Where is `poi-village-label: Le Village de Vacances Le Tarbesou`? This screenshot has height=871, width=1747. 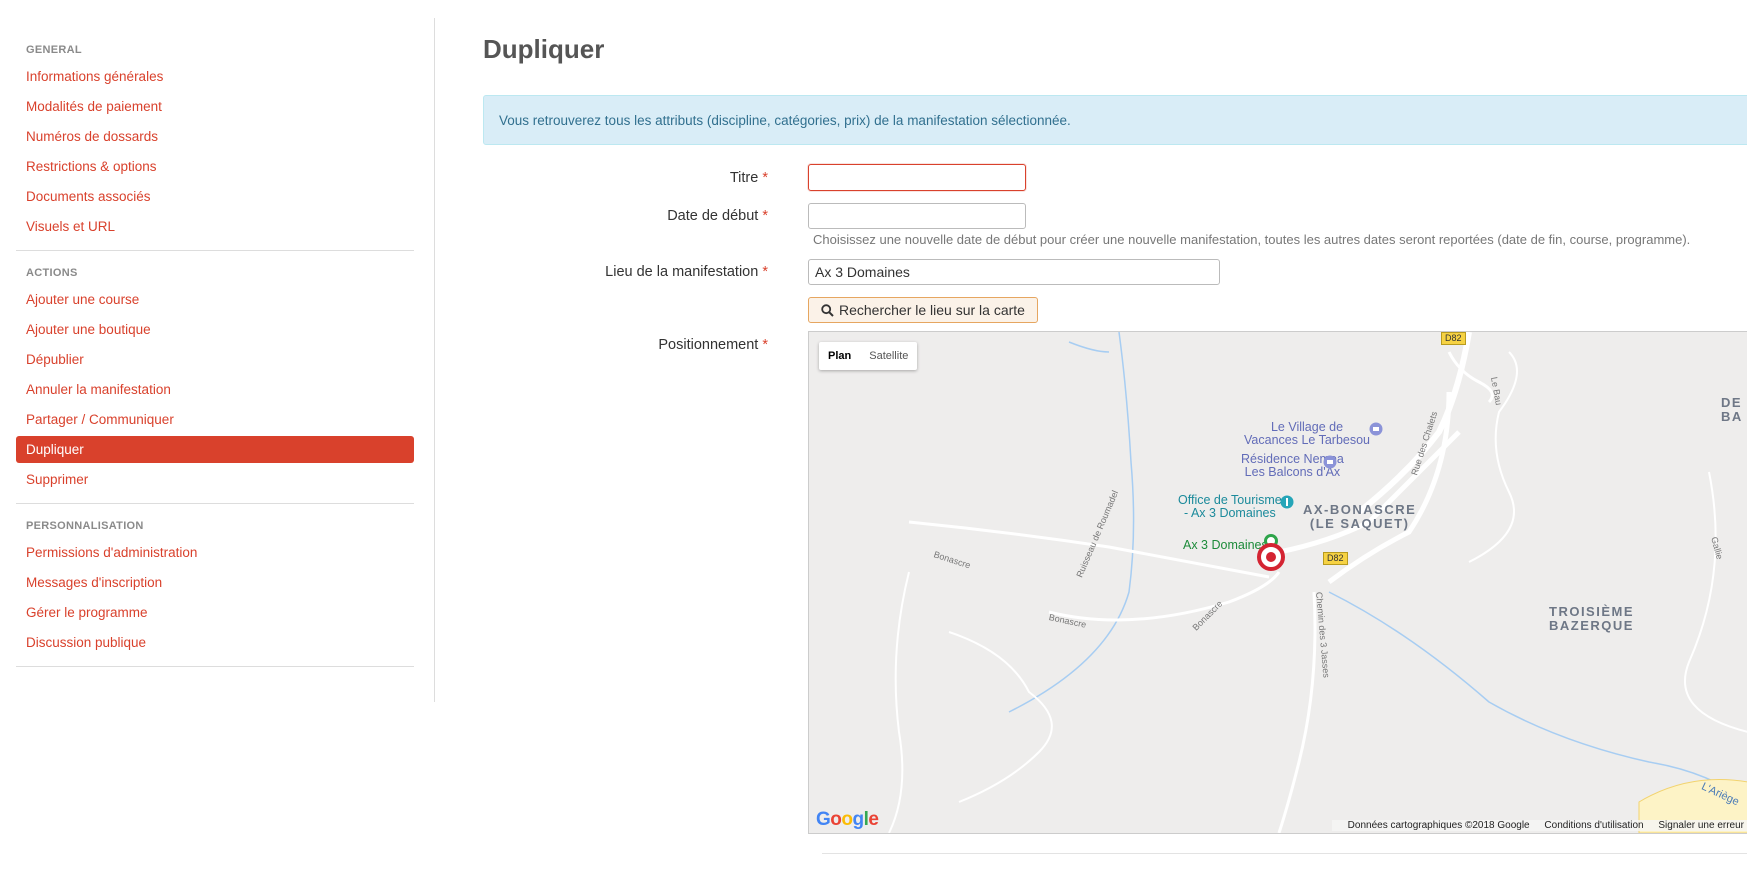
poi-village-label: Le Village de Vacances Le Tarbesou is located at coordinates (1307, 433).